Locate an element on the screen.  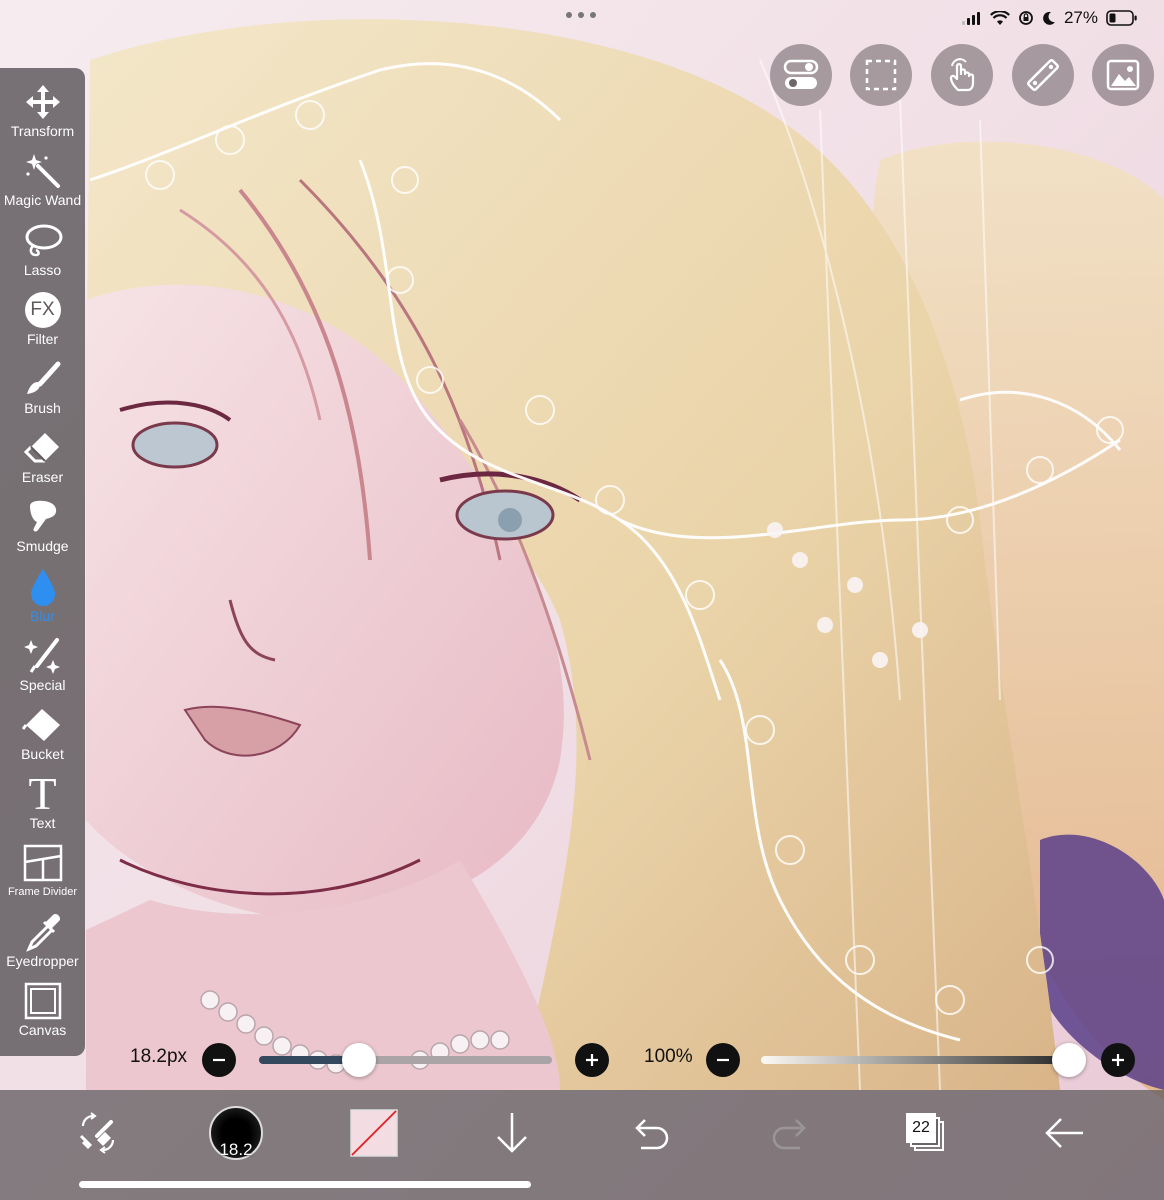
tool-eraser: Eraser is located at coordinates (42, 455).